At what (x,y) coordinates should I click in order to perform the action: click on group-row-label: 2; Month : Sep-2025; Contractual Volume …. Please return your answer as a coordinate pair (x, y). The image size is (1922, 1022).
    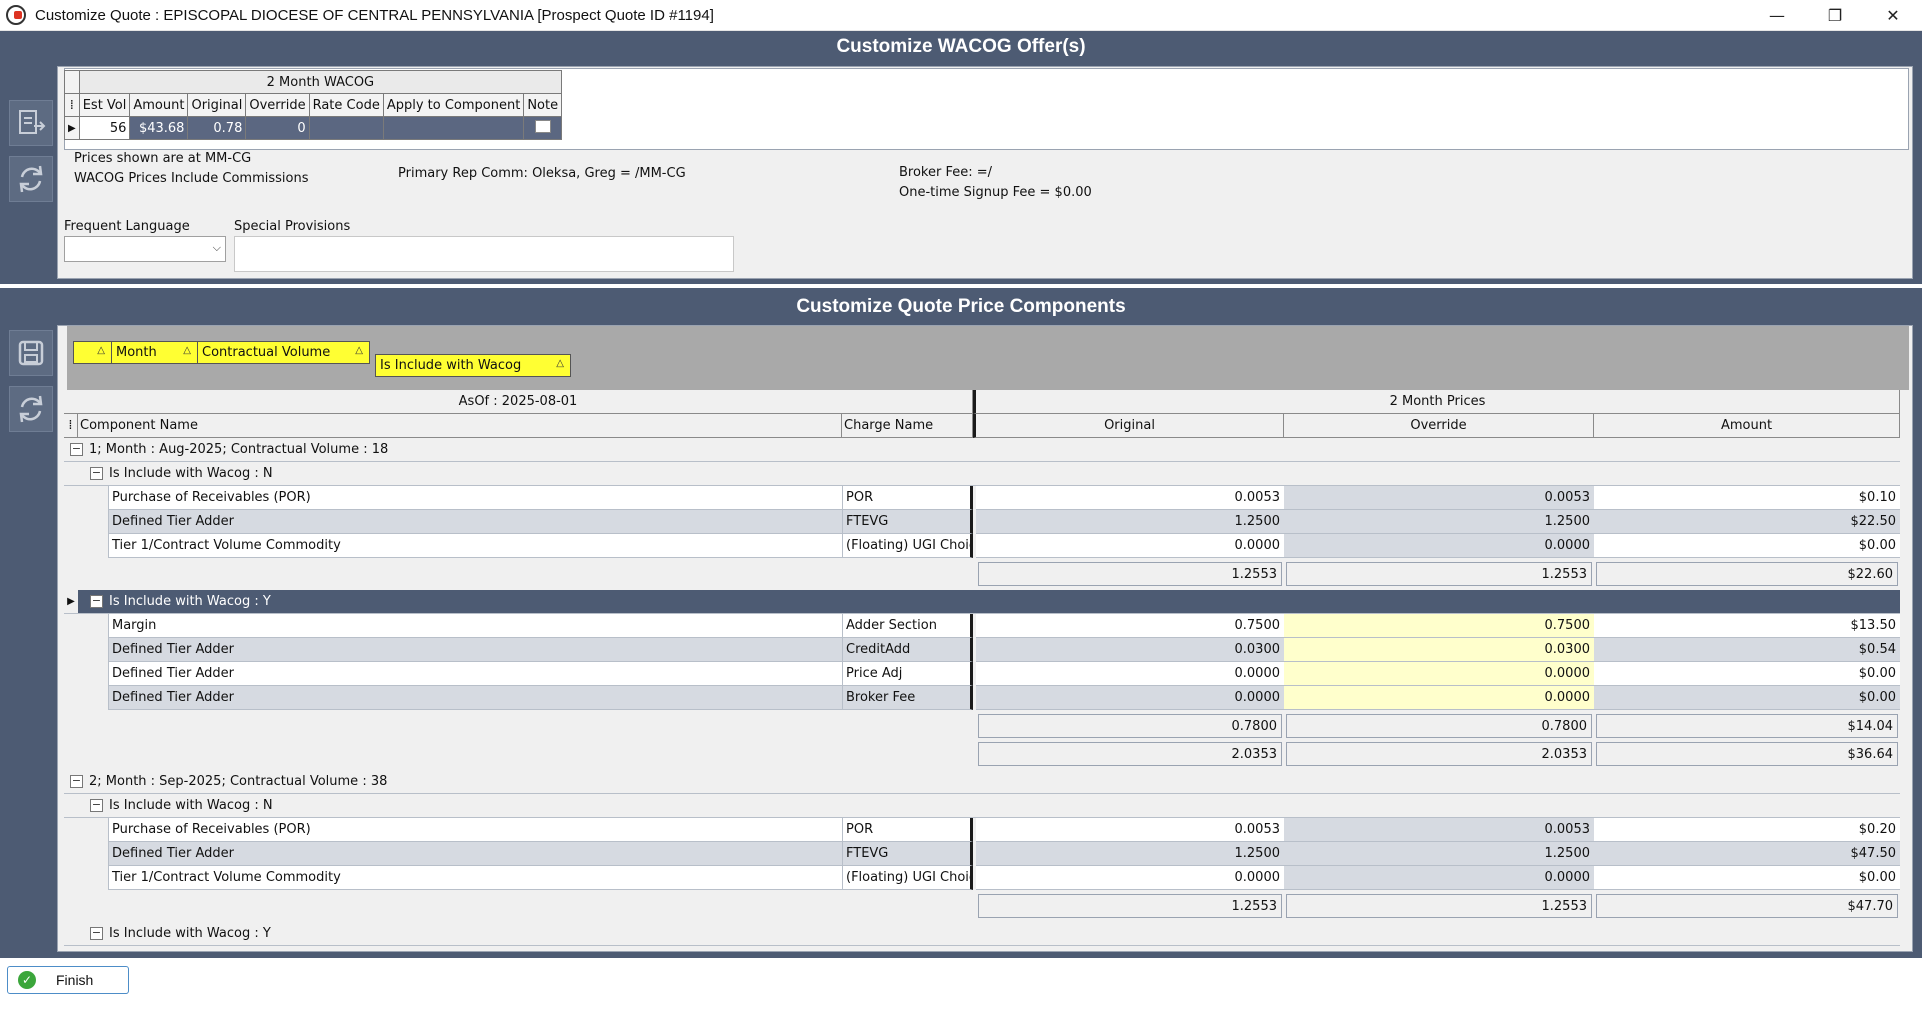
    Looking at the image, I should click on (238, 781).